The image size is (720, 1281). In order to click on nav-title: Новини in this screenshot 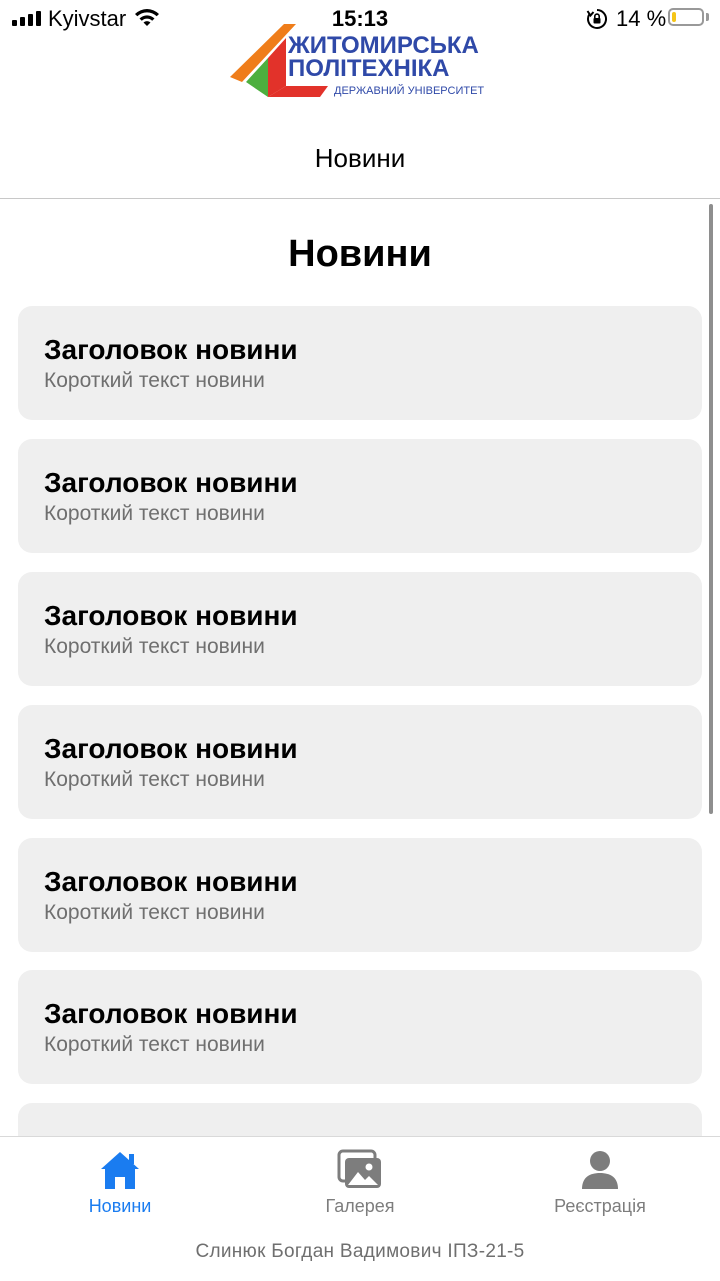, I will do `click(360, 158)`.